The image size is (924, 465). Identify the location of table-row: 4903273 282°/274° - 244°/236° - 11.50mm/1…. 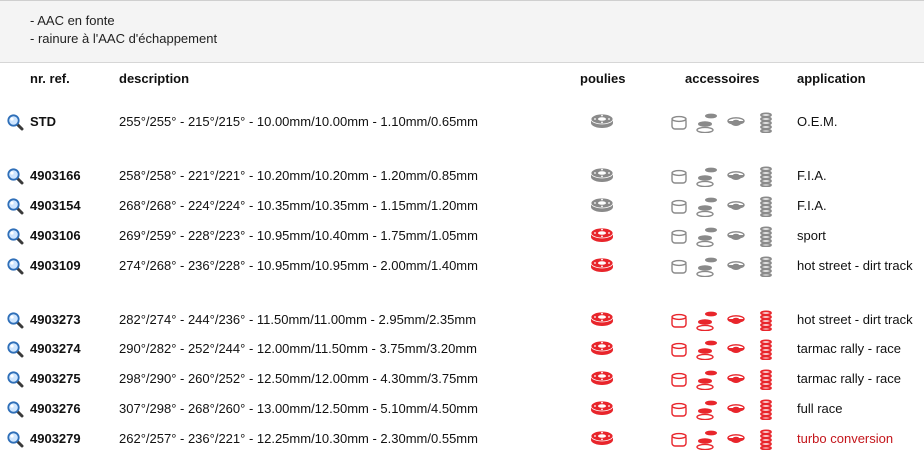
(462, 320).